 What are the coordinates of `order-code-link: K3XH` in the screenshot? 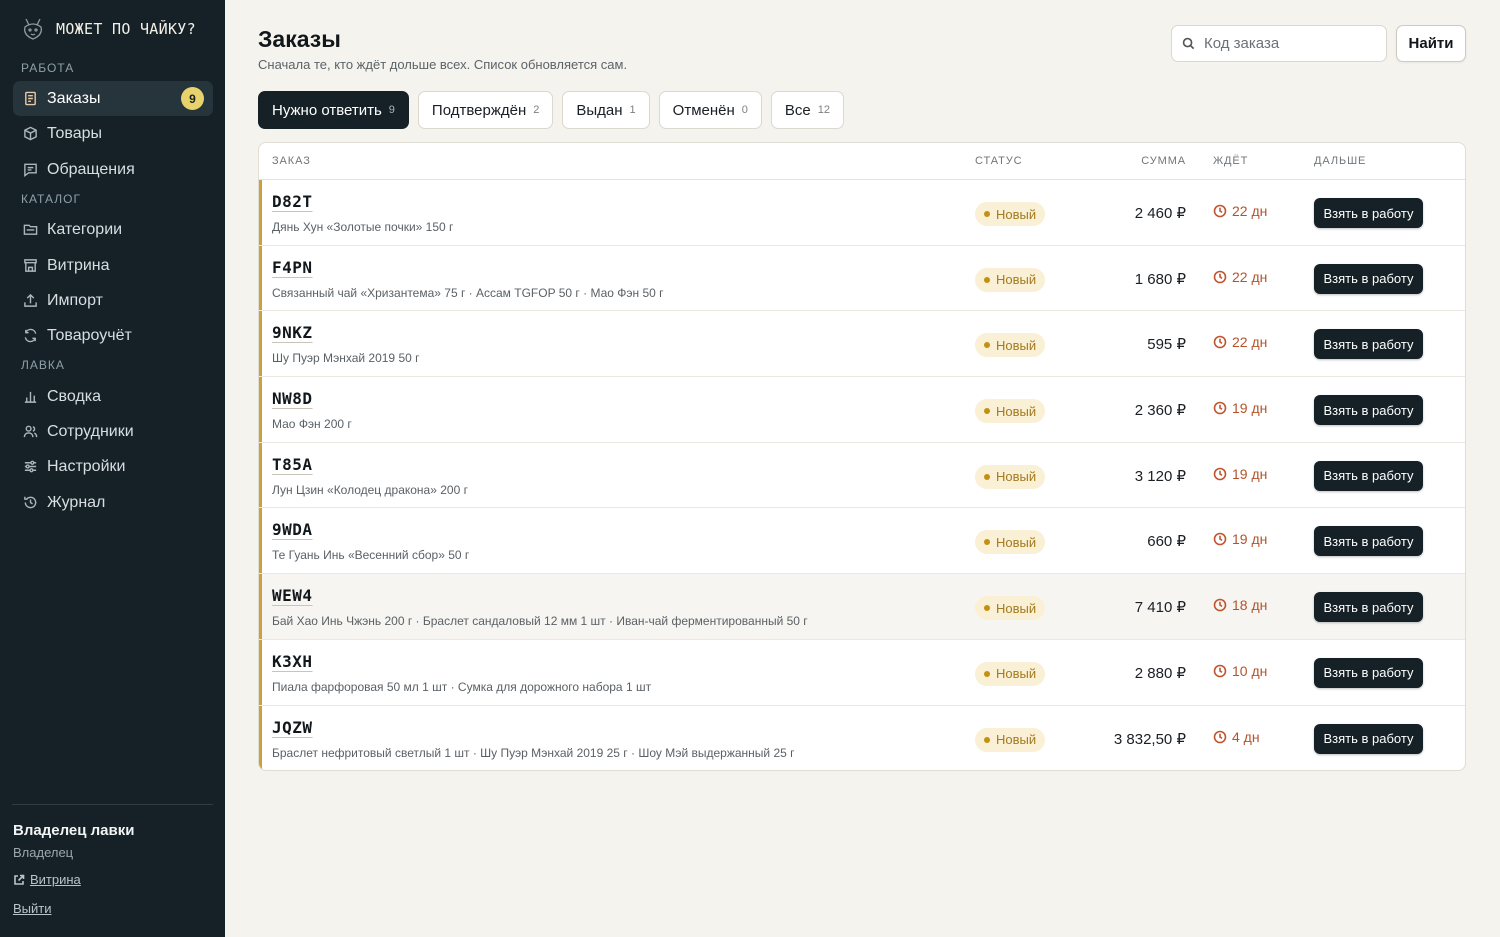 It's located at (292, 661).